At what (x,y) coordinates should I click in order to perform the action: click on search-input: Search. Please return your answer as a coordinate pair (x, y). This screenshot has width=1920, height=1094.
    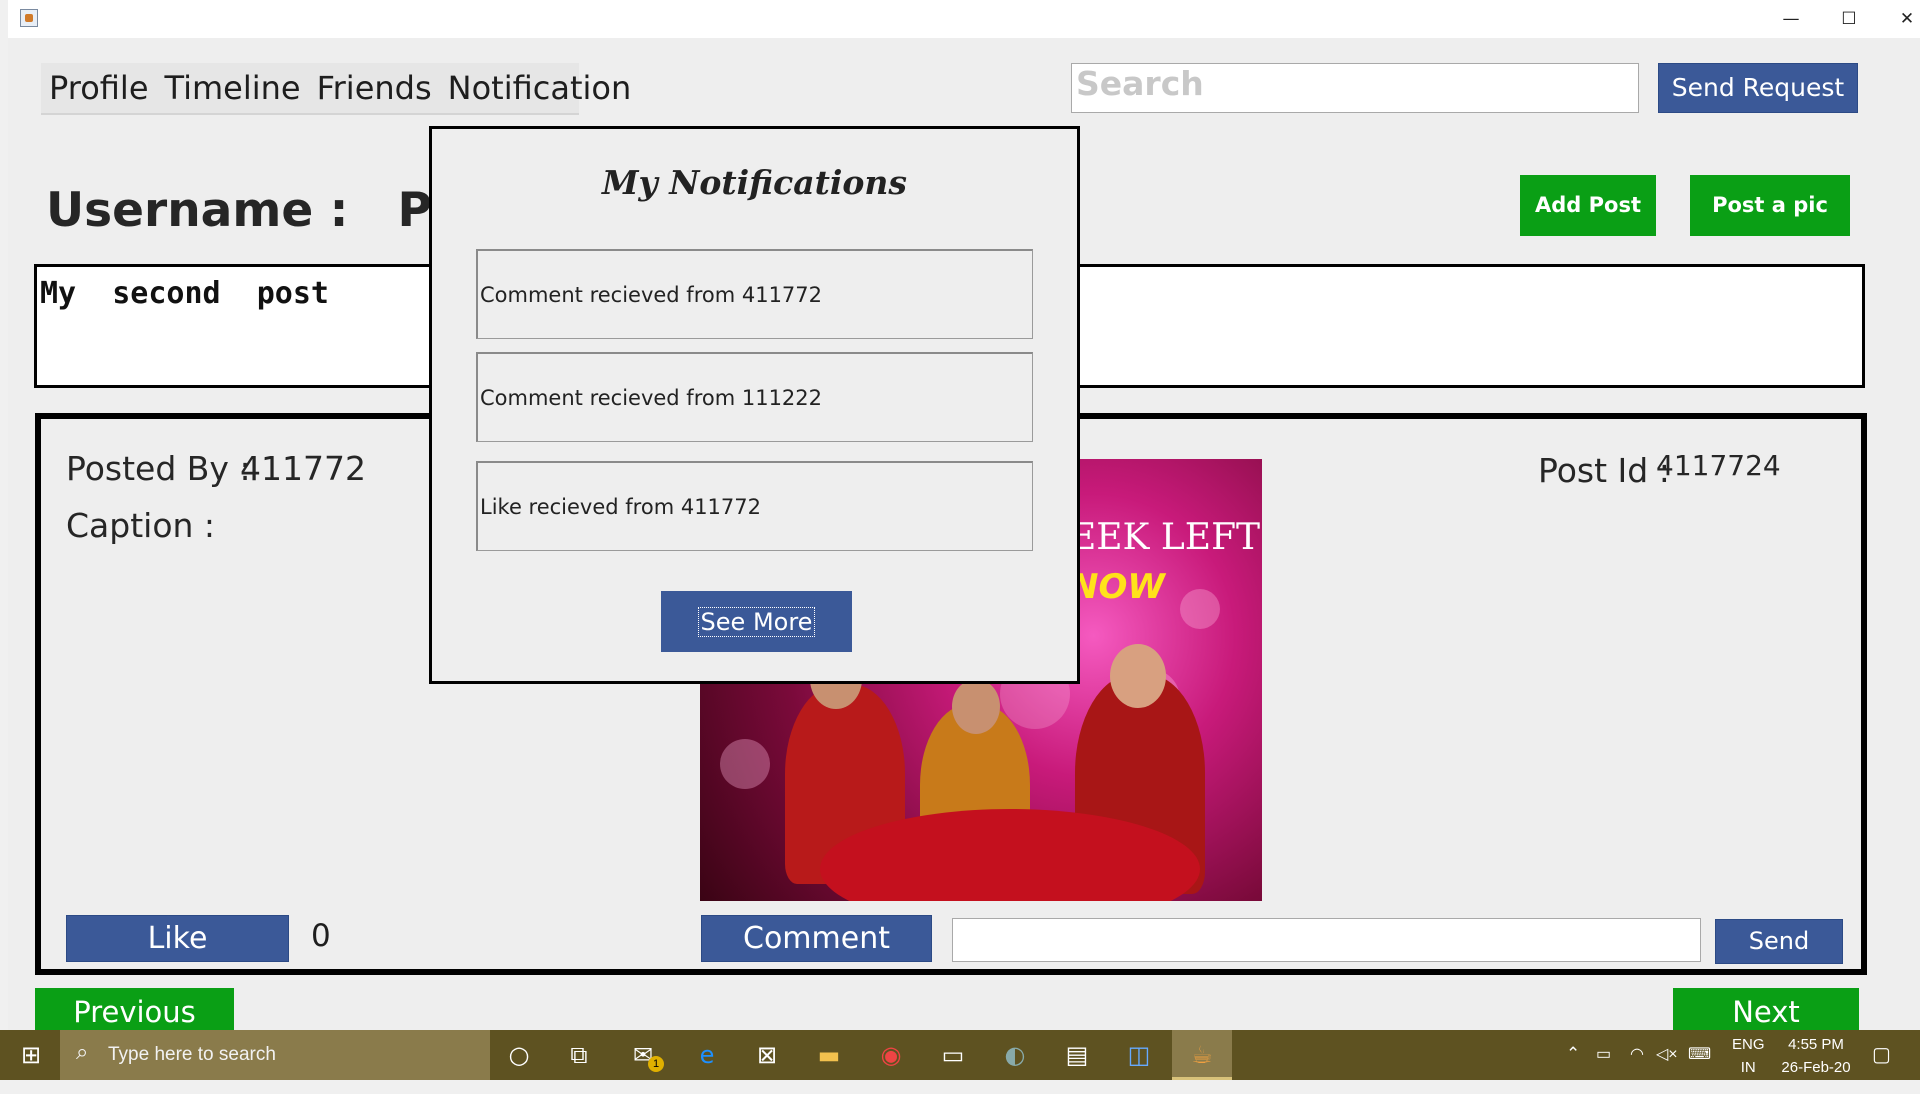
    Looking at the image, I should click on (1355, 88).